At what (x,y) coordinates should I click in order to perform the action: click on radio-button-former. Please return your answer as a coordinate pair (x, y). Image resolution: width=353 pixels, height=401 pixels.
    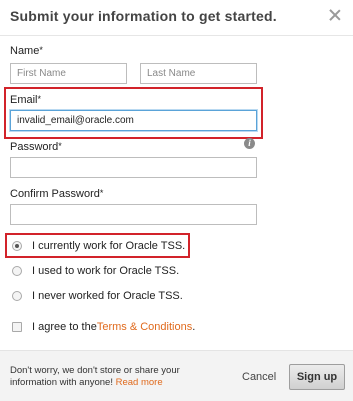
    Looking at the image, I should click on (17, 271).